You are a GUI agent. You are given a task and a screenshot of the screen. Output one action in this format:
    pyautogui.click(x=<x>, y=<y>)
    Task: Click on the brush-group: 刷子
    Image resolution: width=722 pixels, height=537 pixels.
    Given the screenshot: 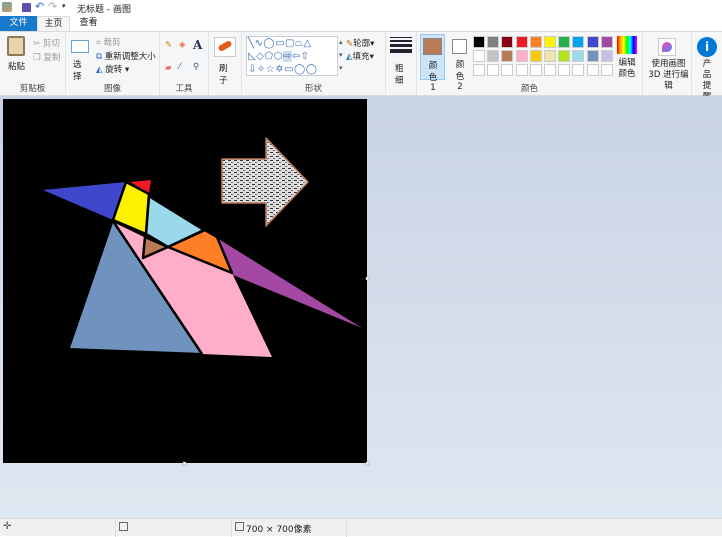 What is the action you would take?
    pyautogui.click(x=225, y=64)
    